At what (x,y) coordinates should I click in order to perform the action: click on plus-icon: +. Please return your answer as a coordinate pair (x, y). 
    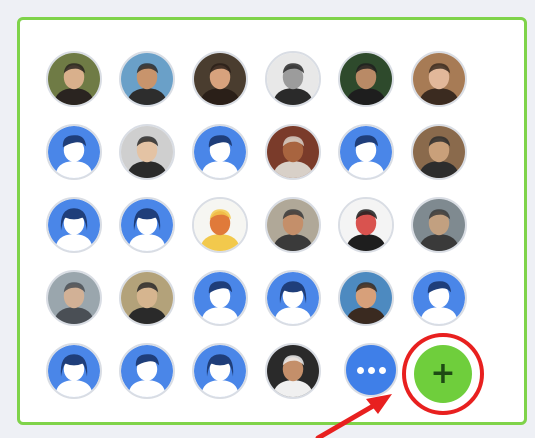
    Looking at the image, I should click on (443, 373).